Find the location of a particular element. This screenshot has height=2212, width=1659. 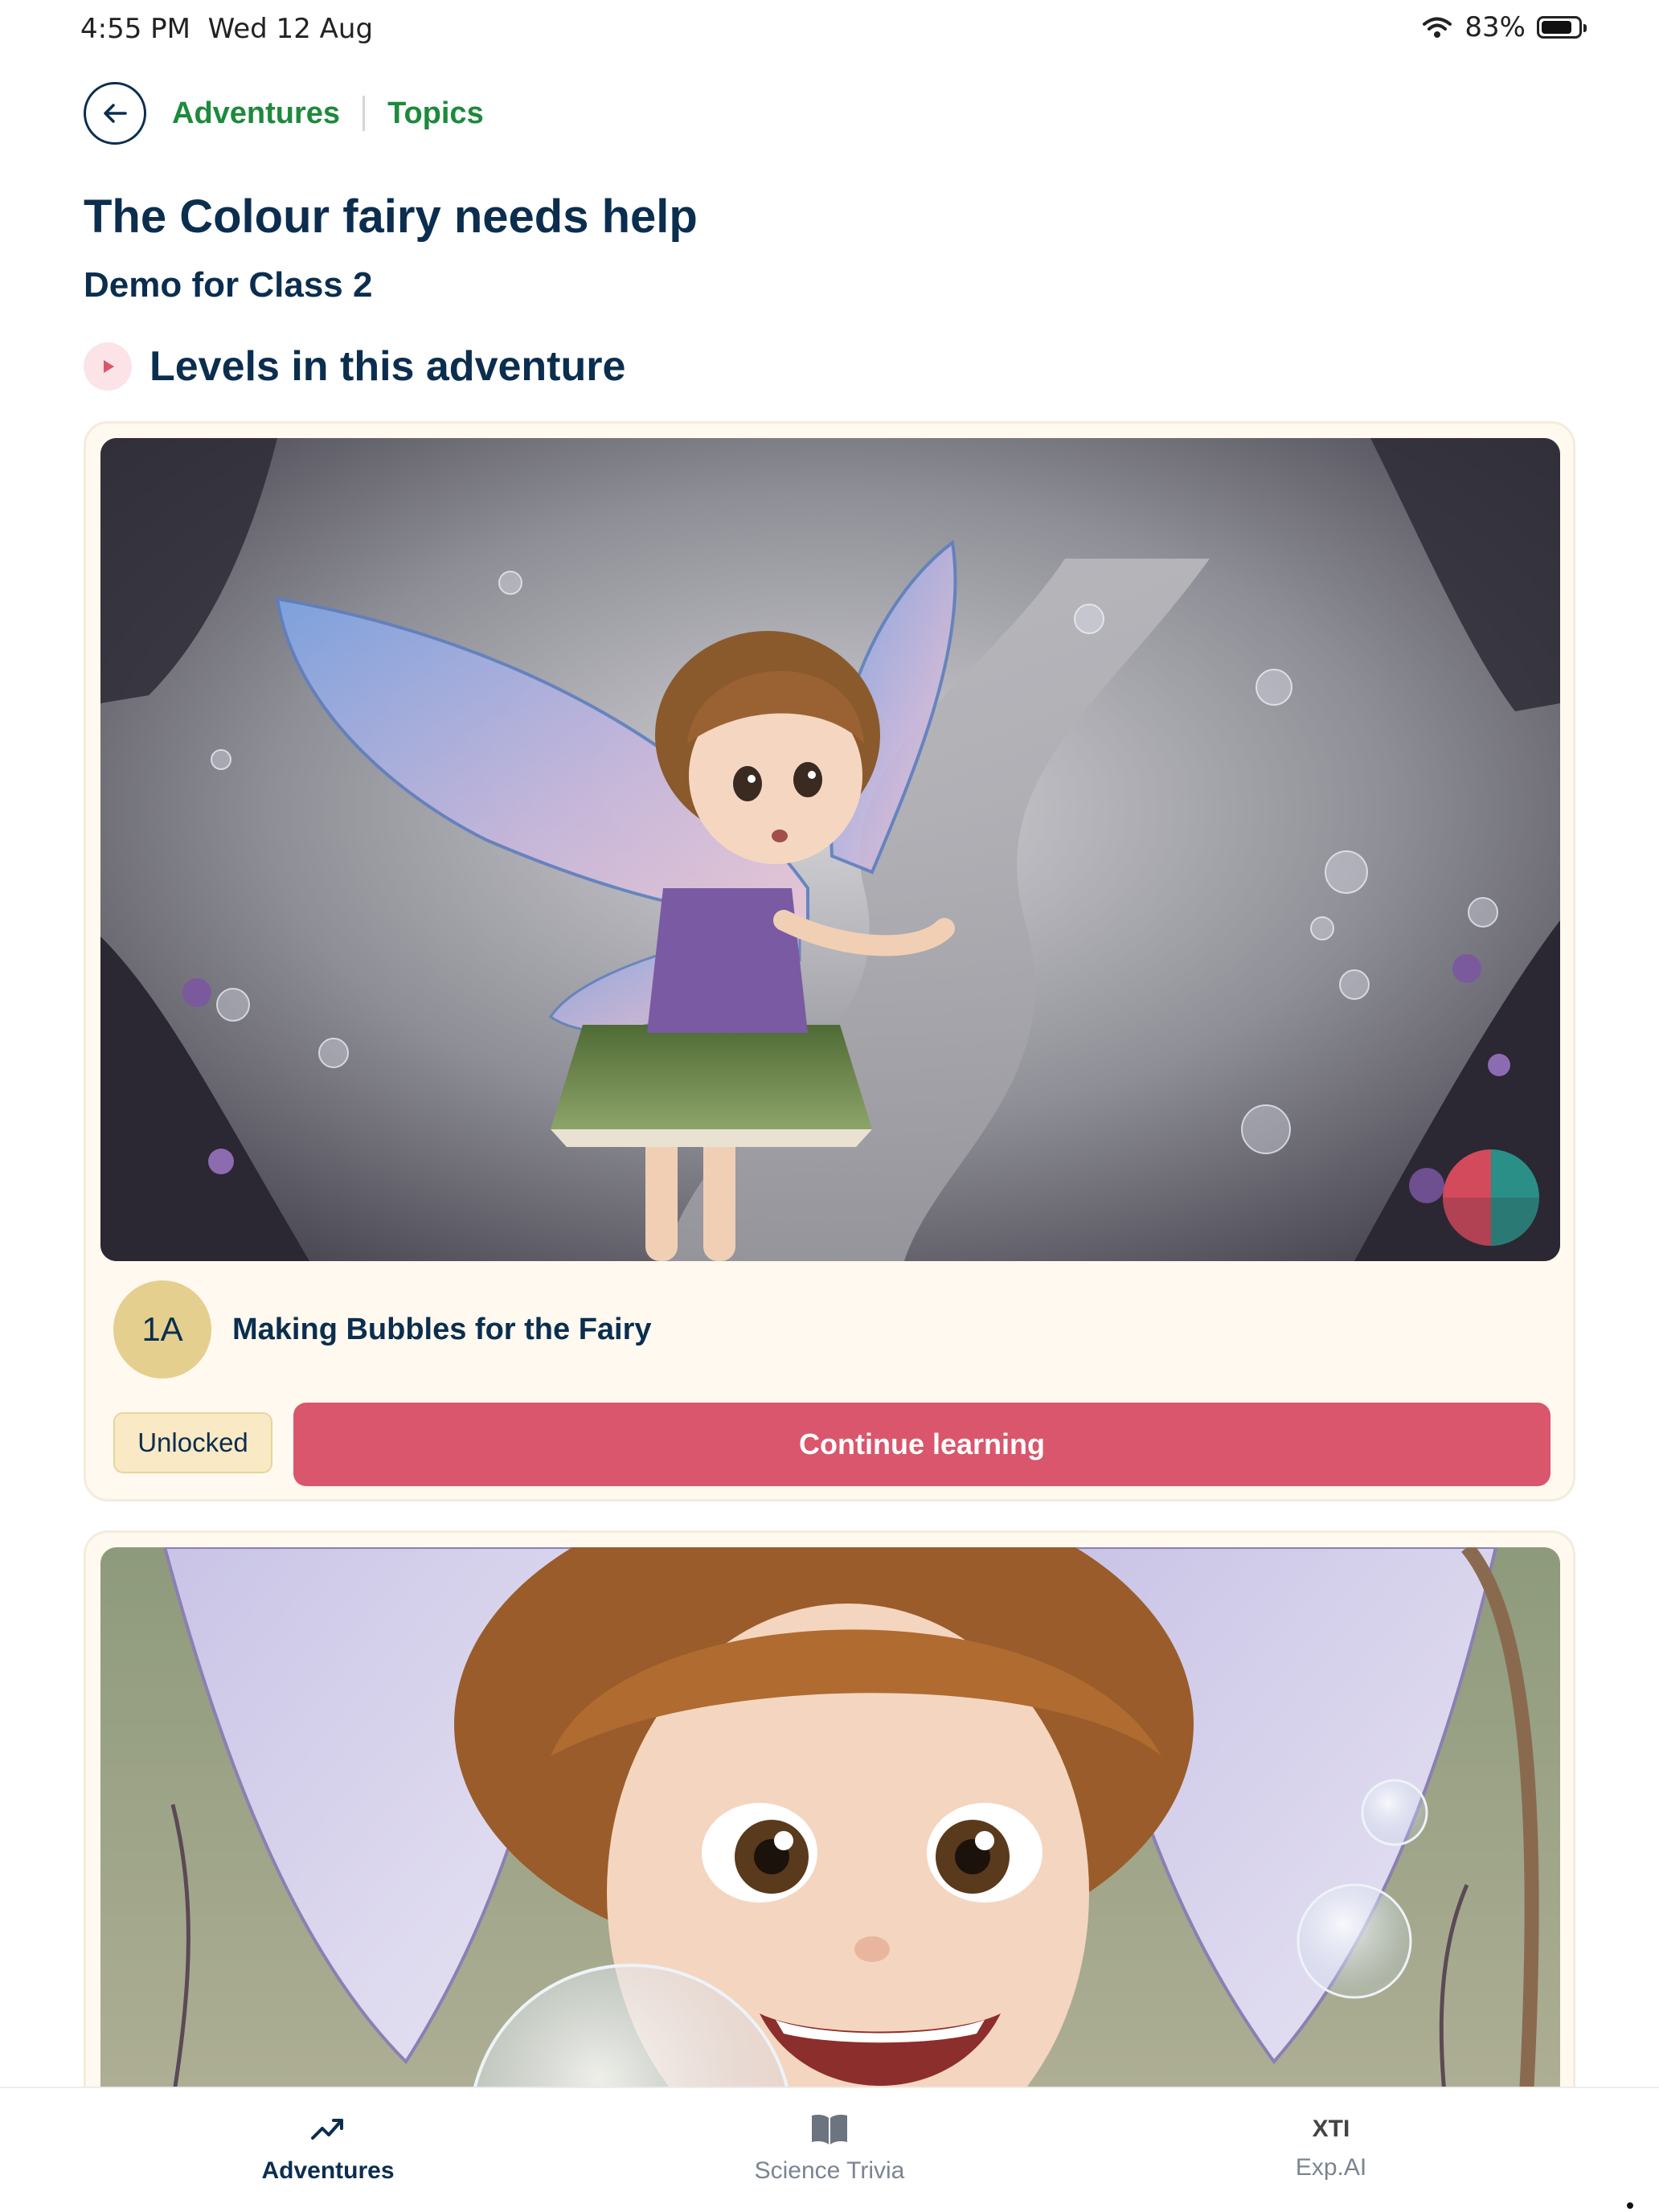

wifi-icon is located at coordinates (1437, 27).